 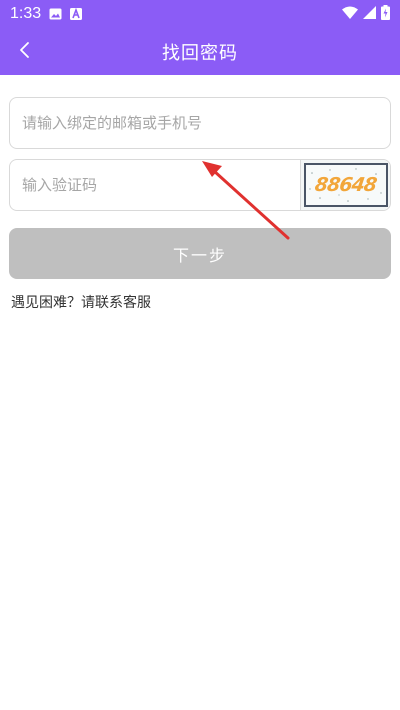 What do you see at coordinates (81, 302) in the screenshot?
I see `help-contact-link: 遇见困难？请联系客服` at bounding box center [81, 302].